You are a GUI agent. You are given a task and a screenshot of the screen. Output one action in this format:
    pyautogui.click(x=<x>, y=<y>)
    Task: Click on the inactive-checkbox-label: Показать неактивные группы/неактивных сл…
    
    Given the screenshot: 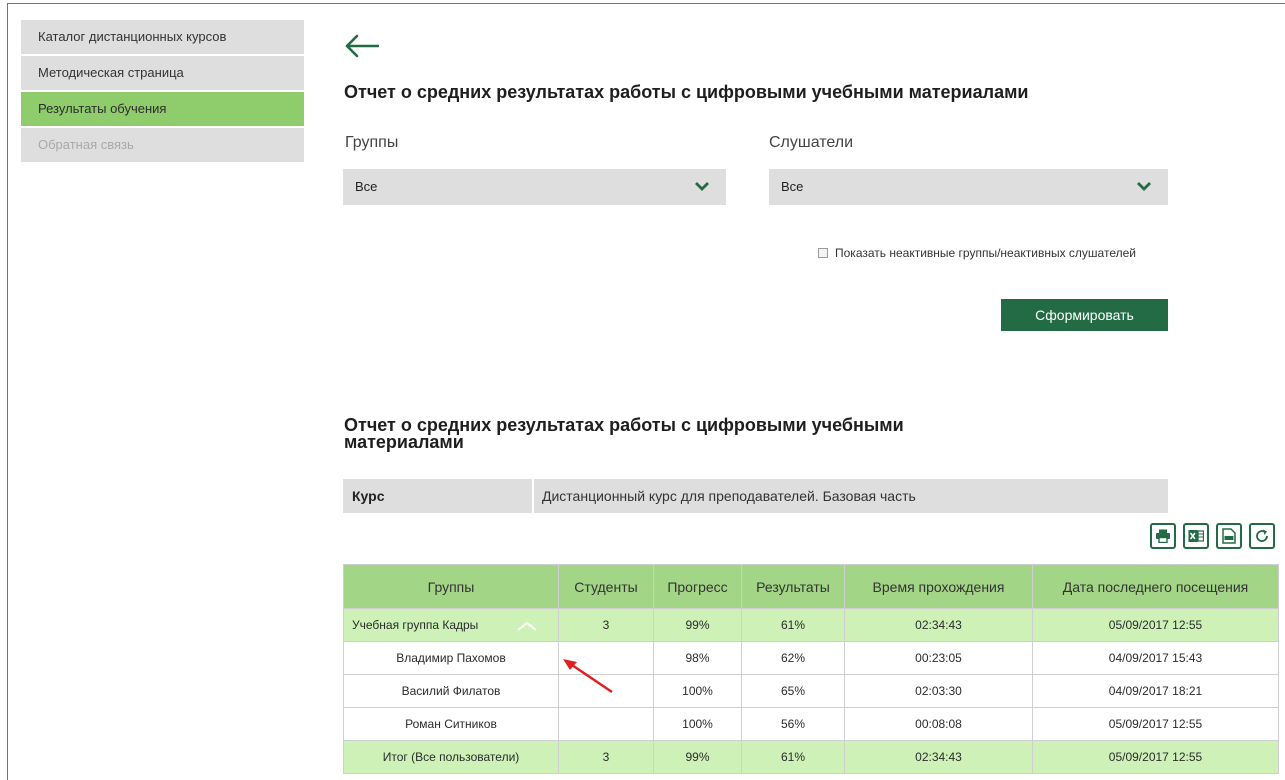 What is the action you would take?
    pyautogui.click(x=985, y=253)
    